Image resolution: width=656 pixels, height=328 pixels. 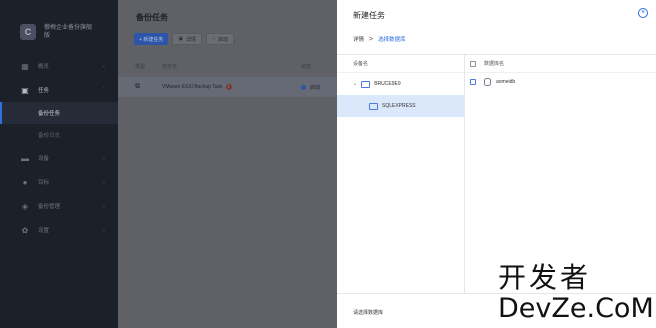 What do you see at coordinates (59, 230) in the screenshot?
I see `sidebar-item-settings: ✿ 设置 ⌄` at bounding box center [59, 230].